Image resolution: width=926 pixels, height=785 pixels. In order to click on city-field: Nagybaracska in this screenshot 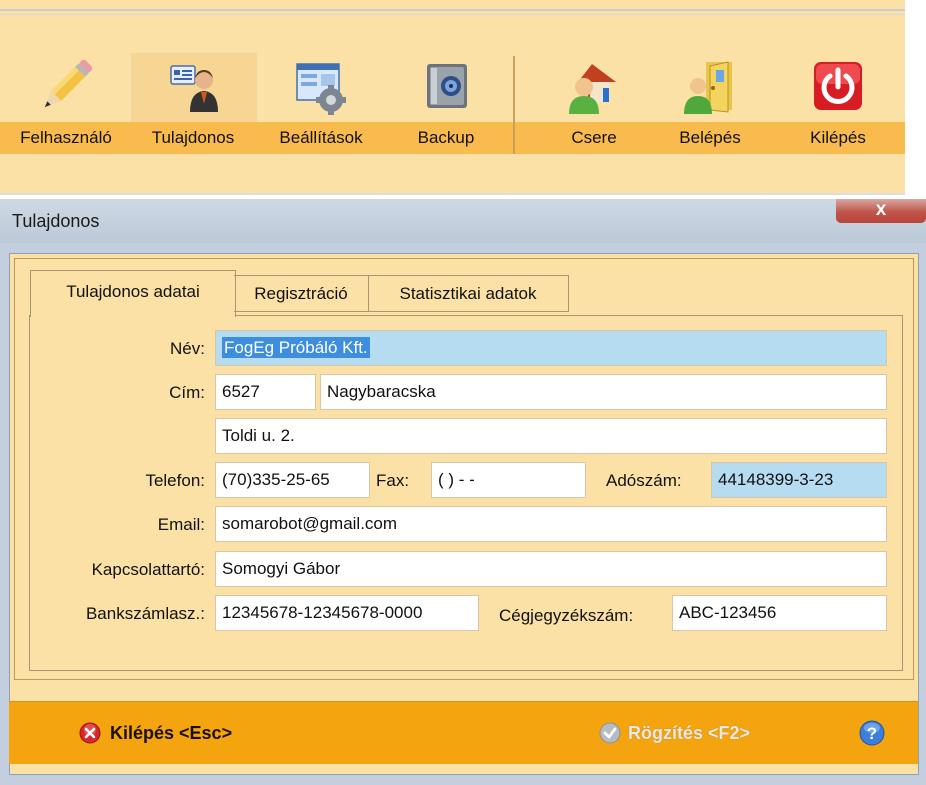, I will do `click(603, 392)`.